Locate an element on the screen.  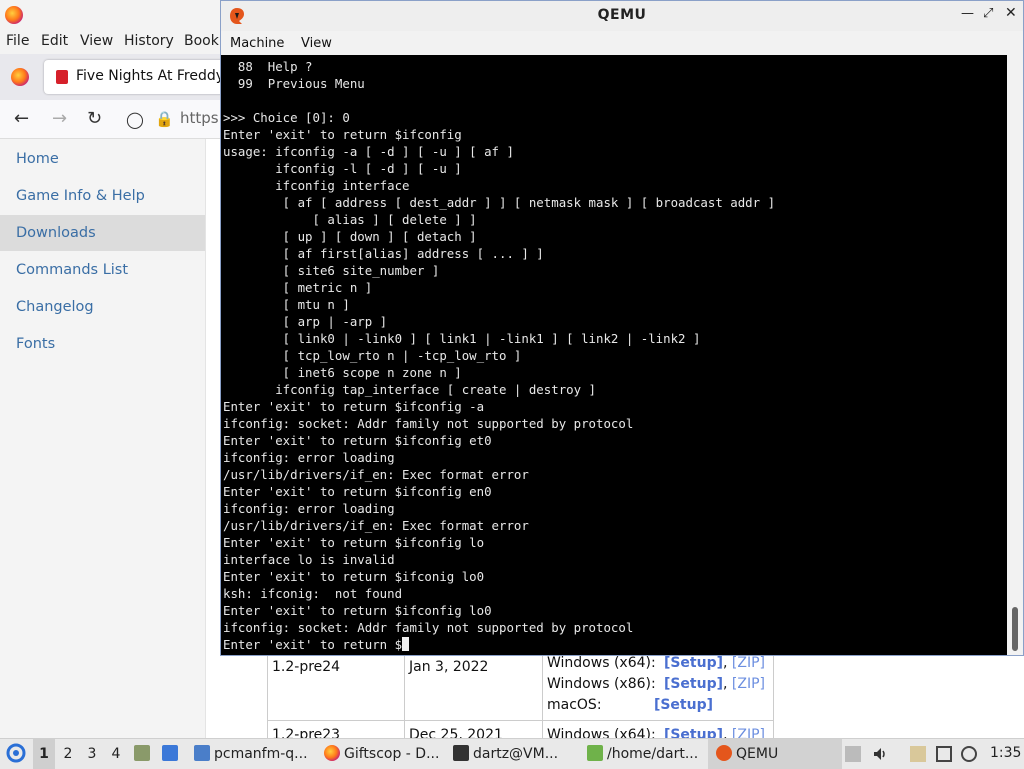
menu-machine: Machine is located at coordinates (257, 43).